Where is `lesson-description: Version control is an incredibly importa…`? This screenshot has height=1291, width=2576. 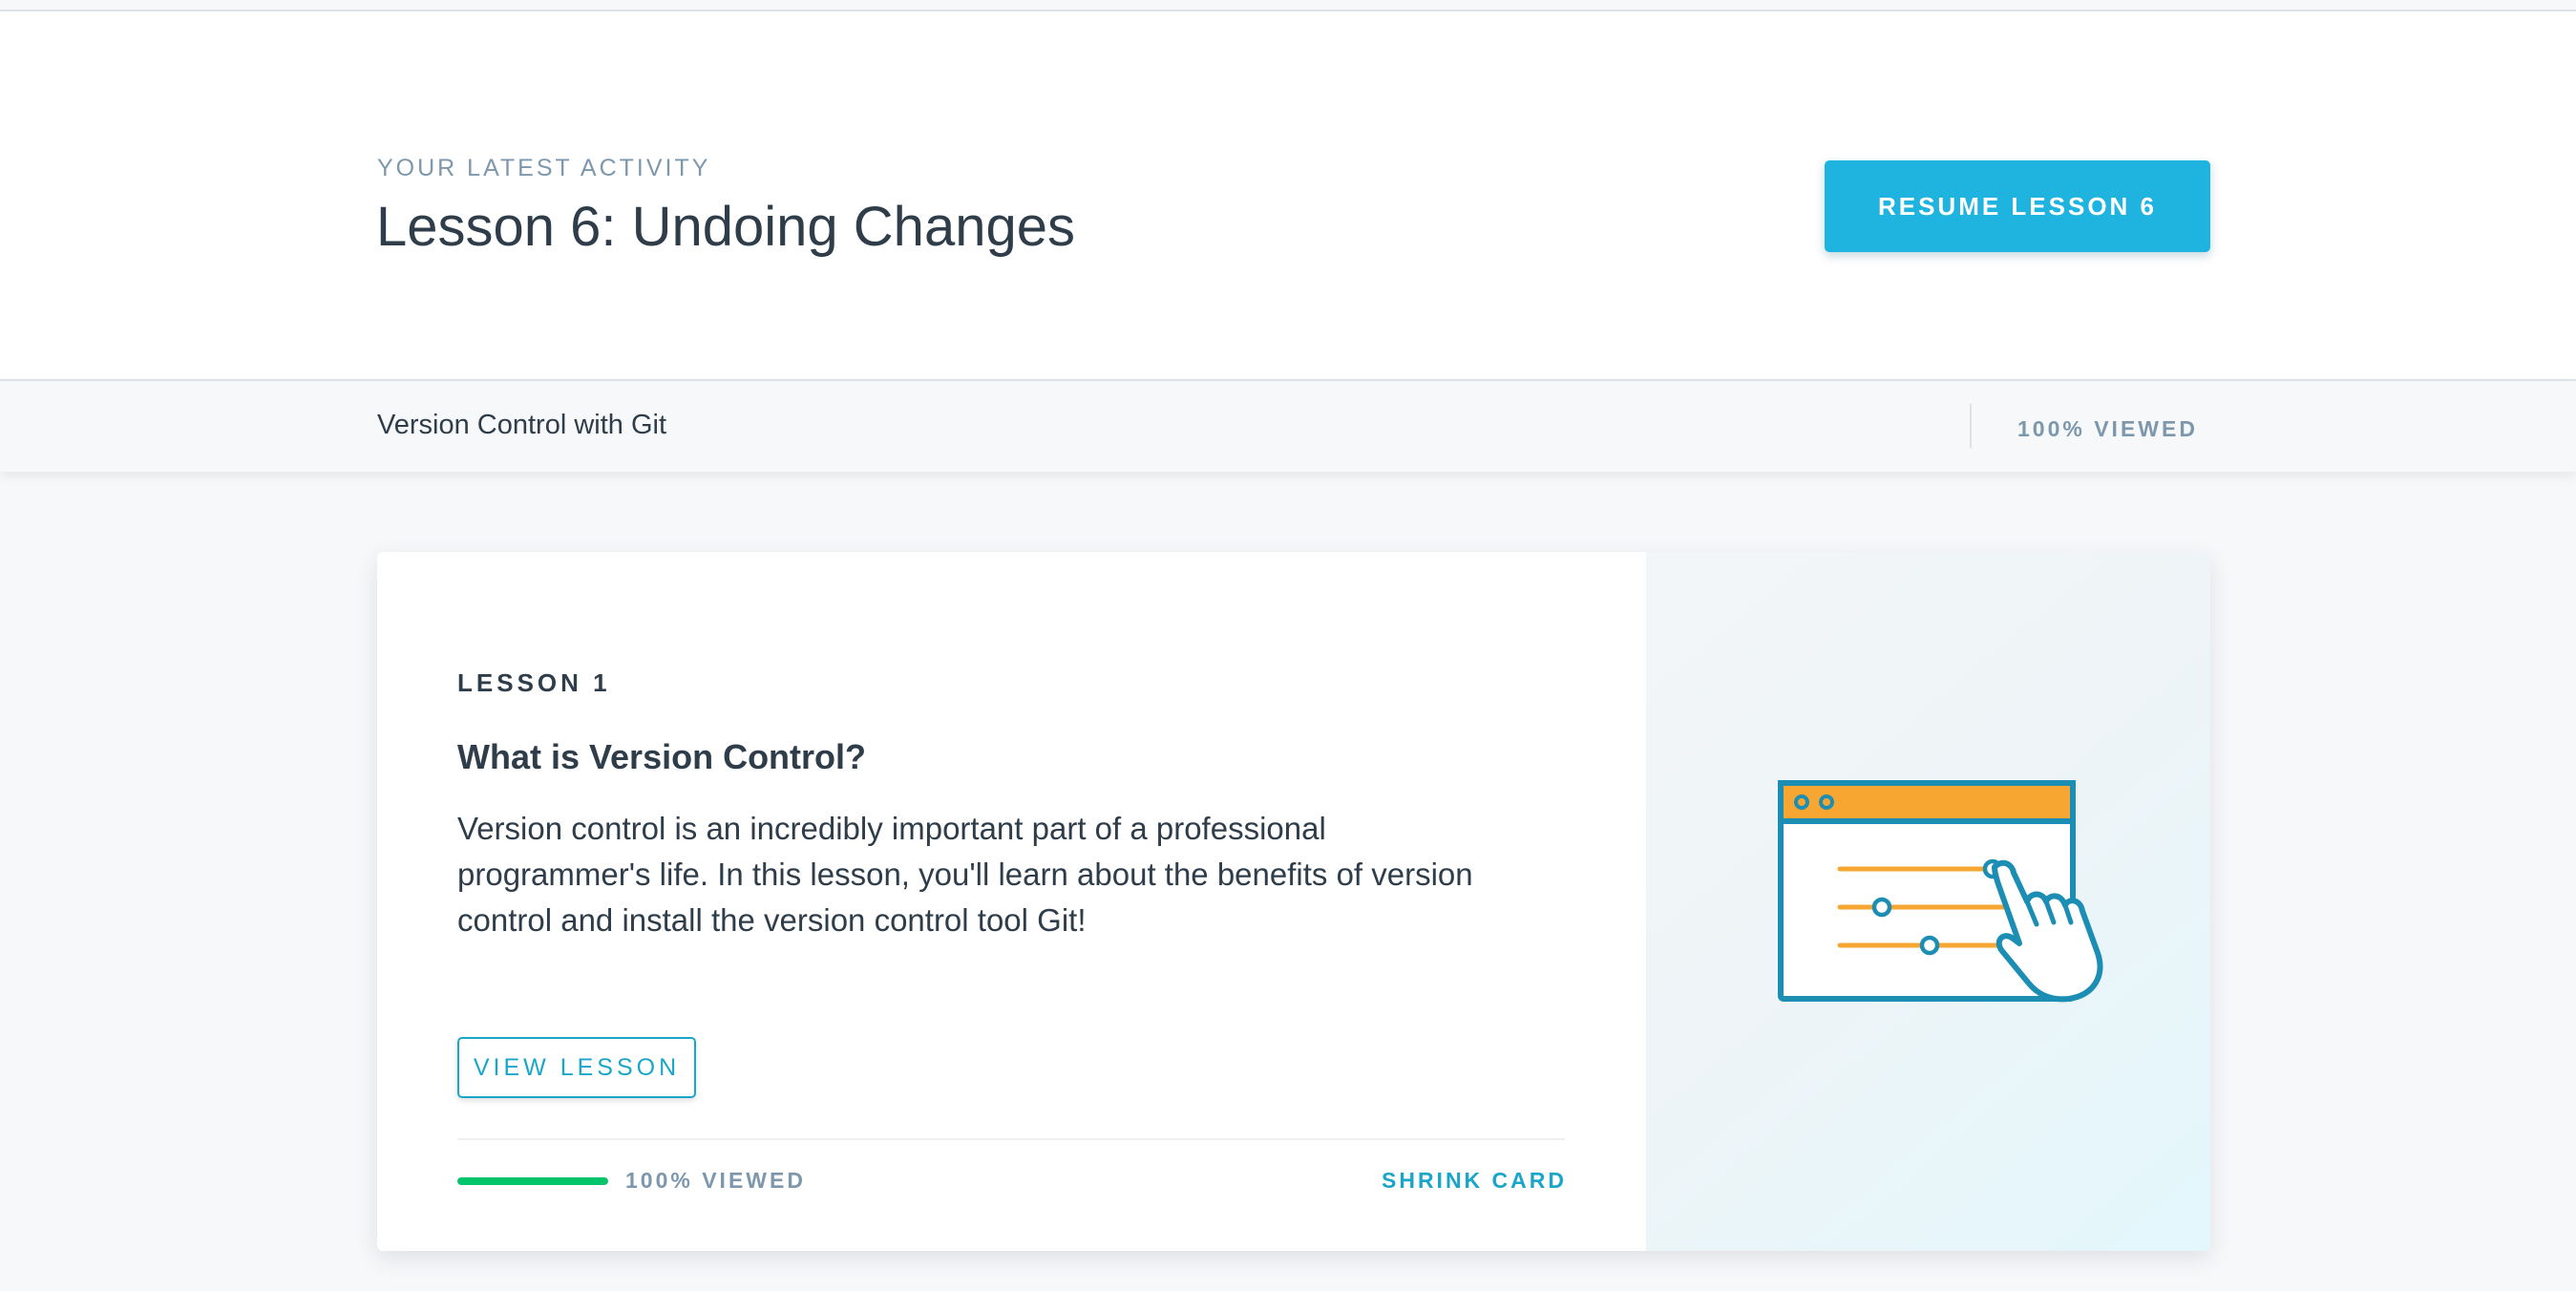 lesson-description: Version control is an incredibly importa… is located at coordinates (965, 874).